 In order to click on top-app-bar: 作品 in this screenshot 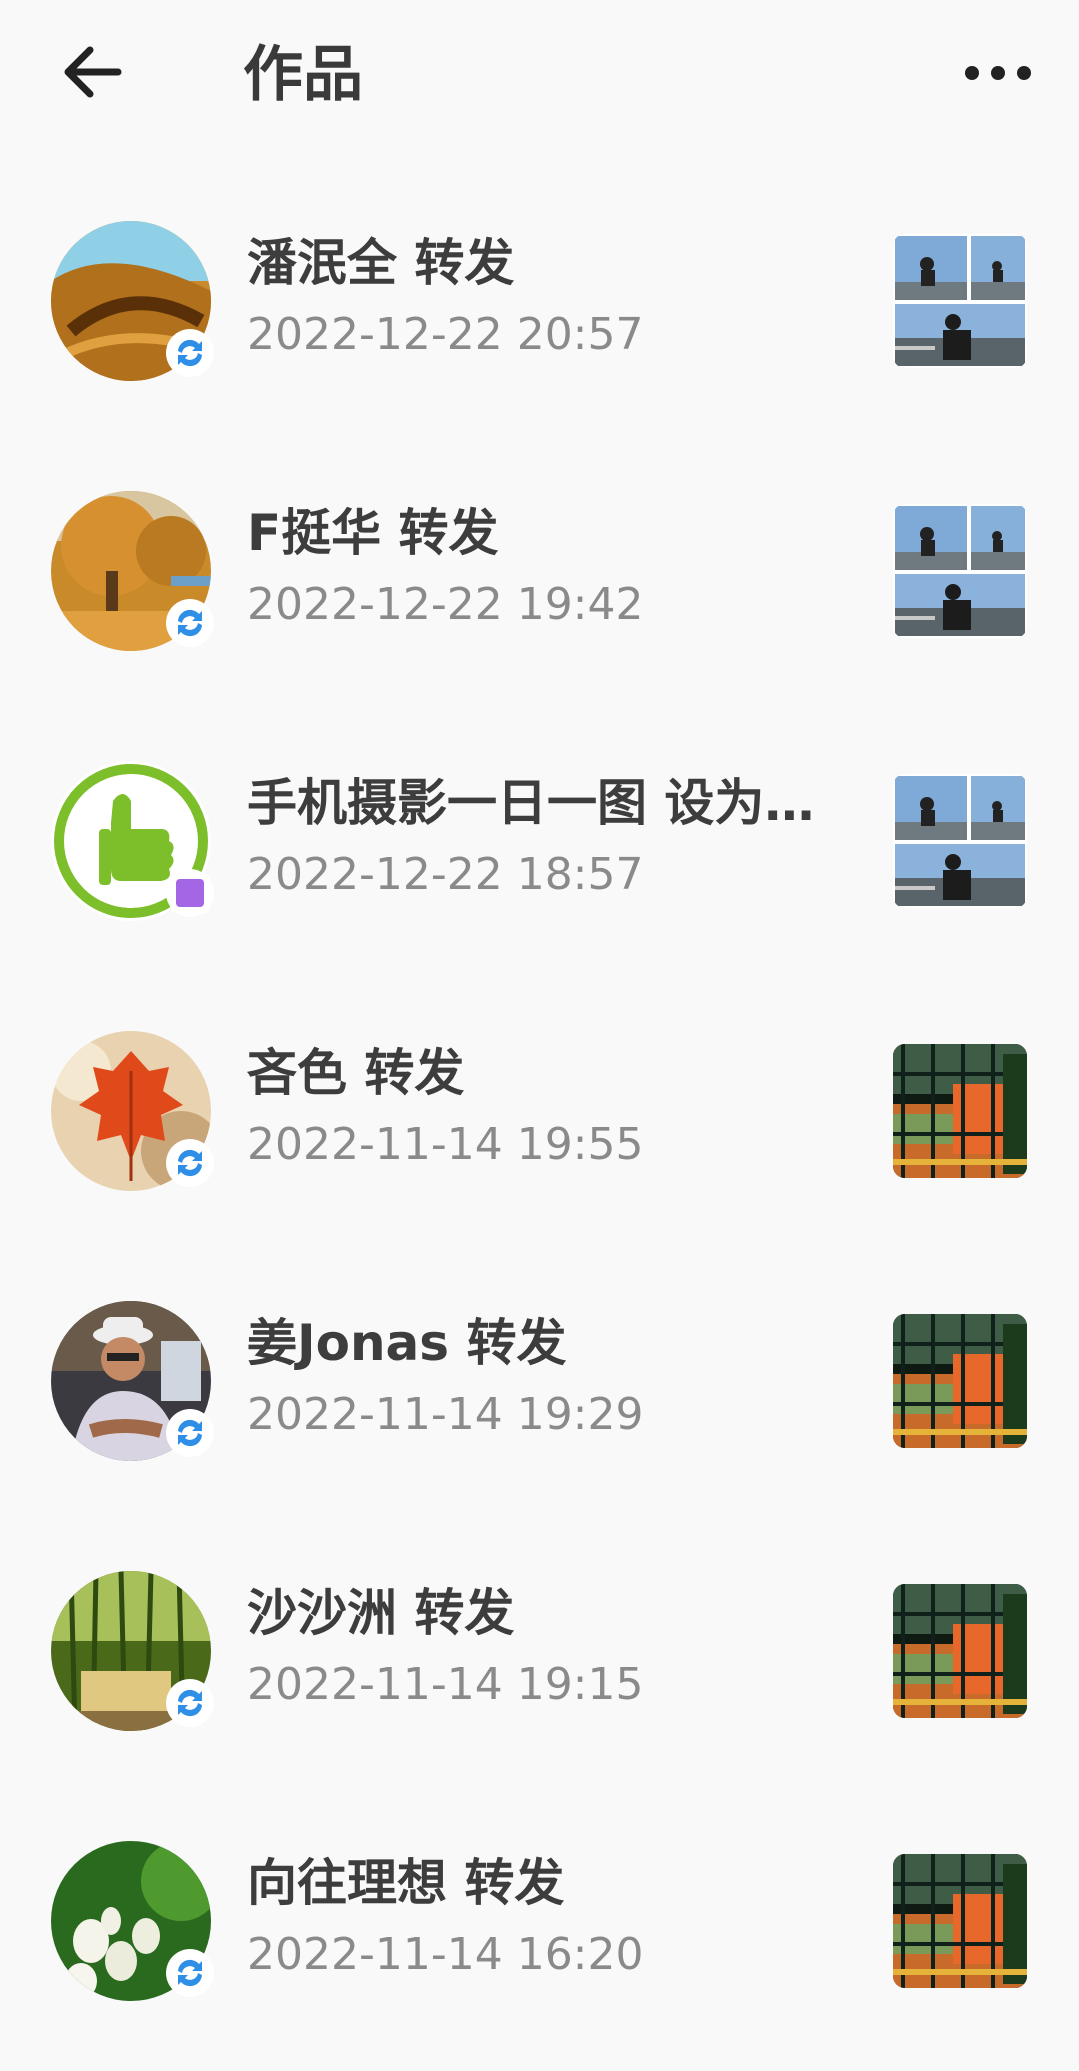, I will do `click(539, 75)`.